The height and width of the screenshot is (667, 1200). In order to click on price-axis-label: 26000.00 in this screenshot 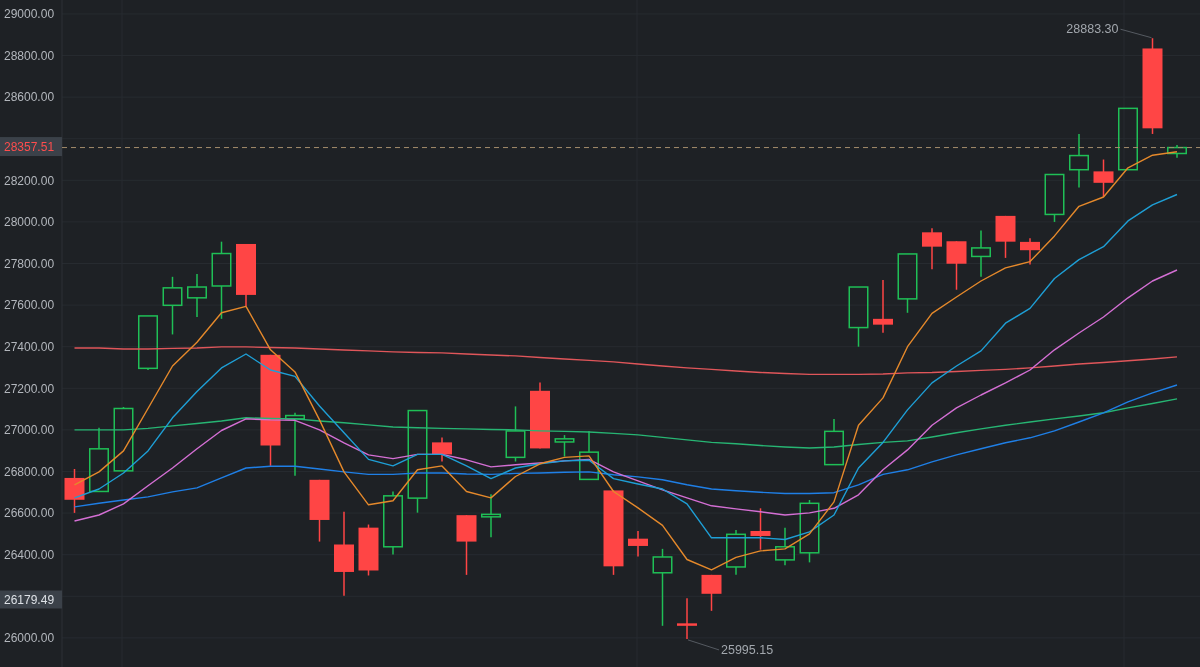, I will do `click(29, 638)`.